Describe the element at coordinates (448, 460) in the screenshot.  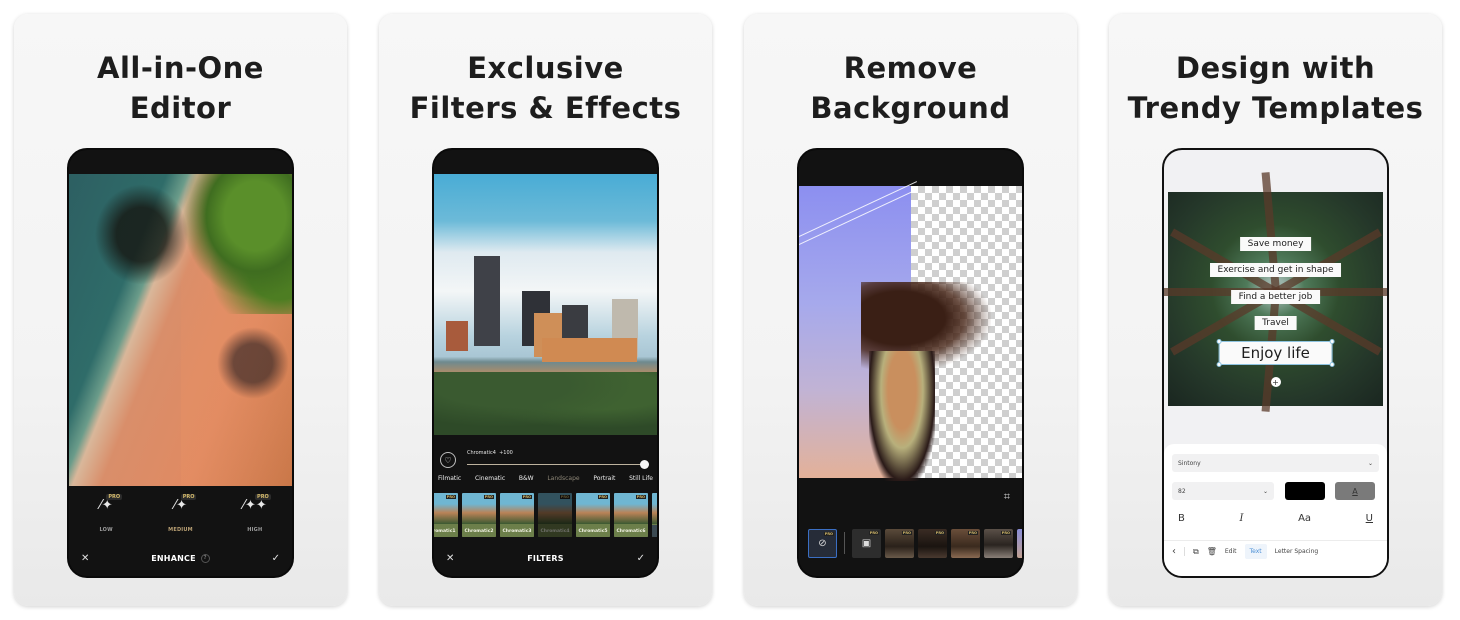
I see `favorite-heart-icon: ♡` at that location.